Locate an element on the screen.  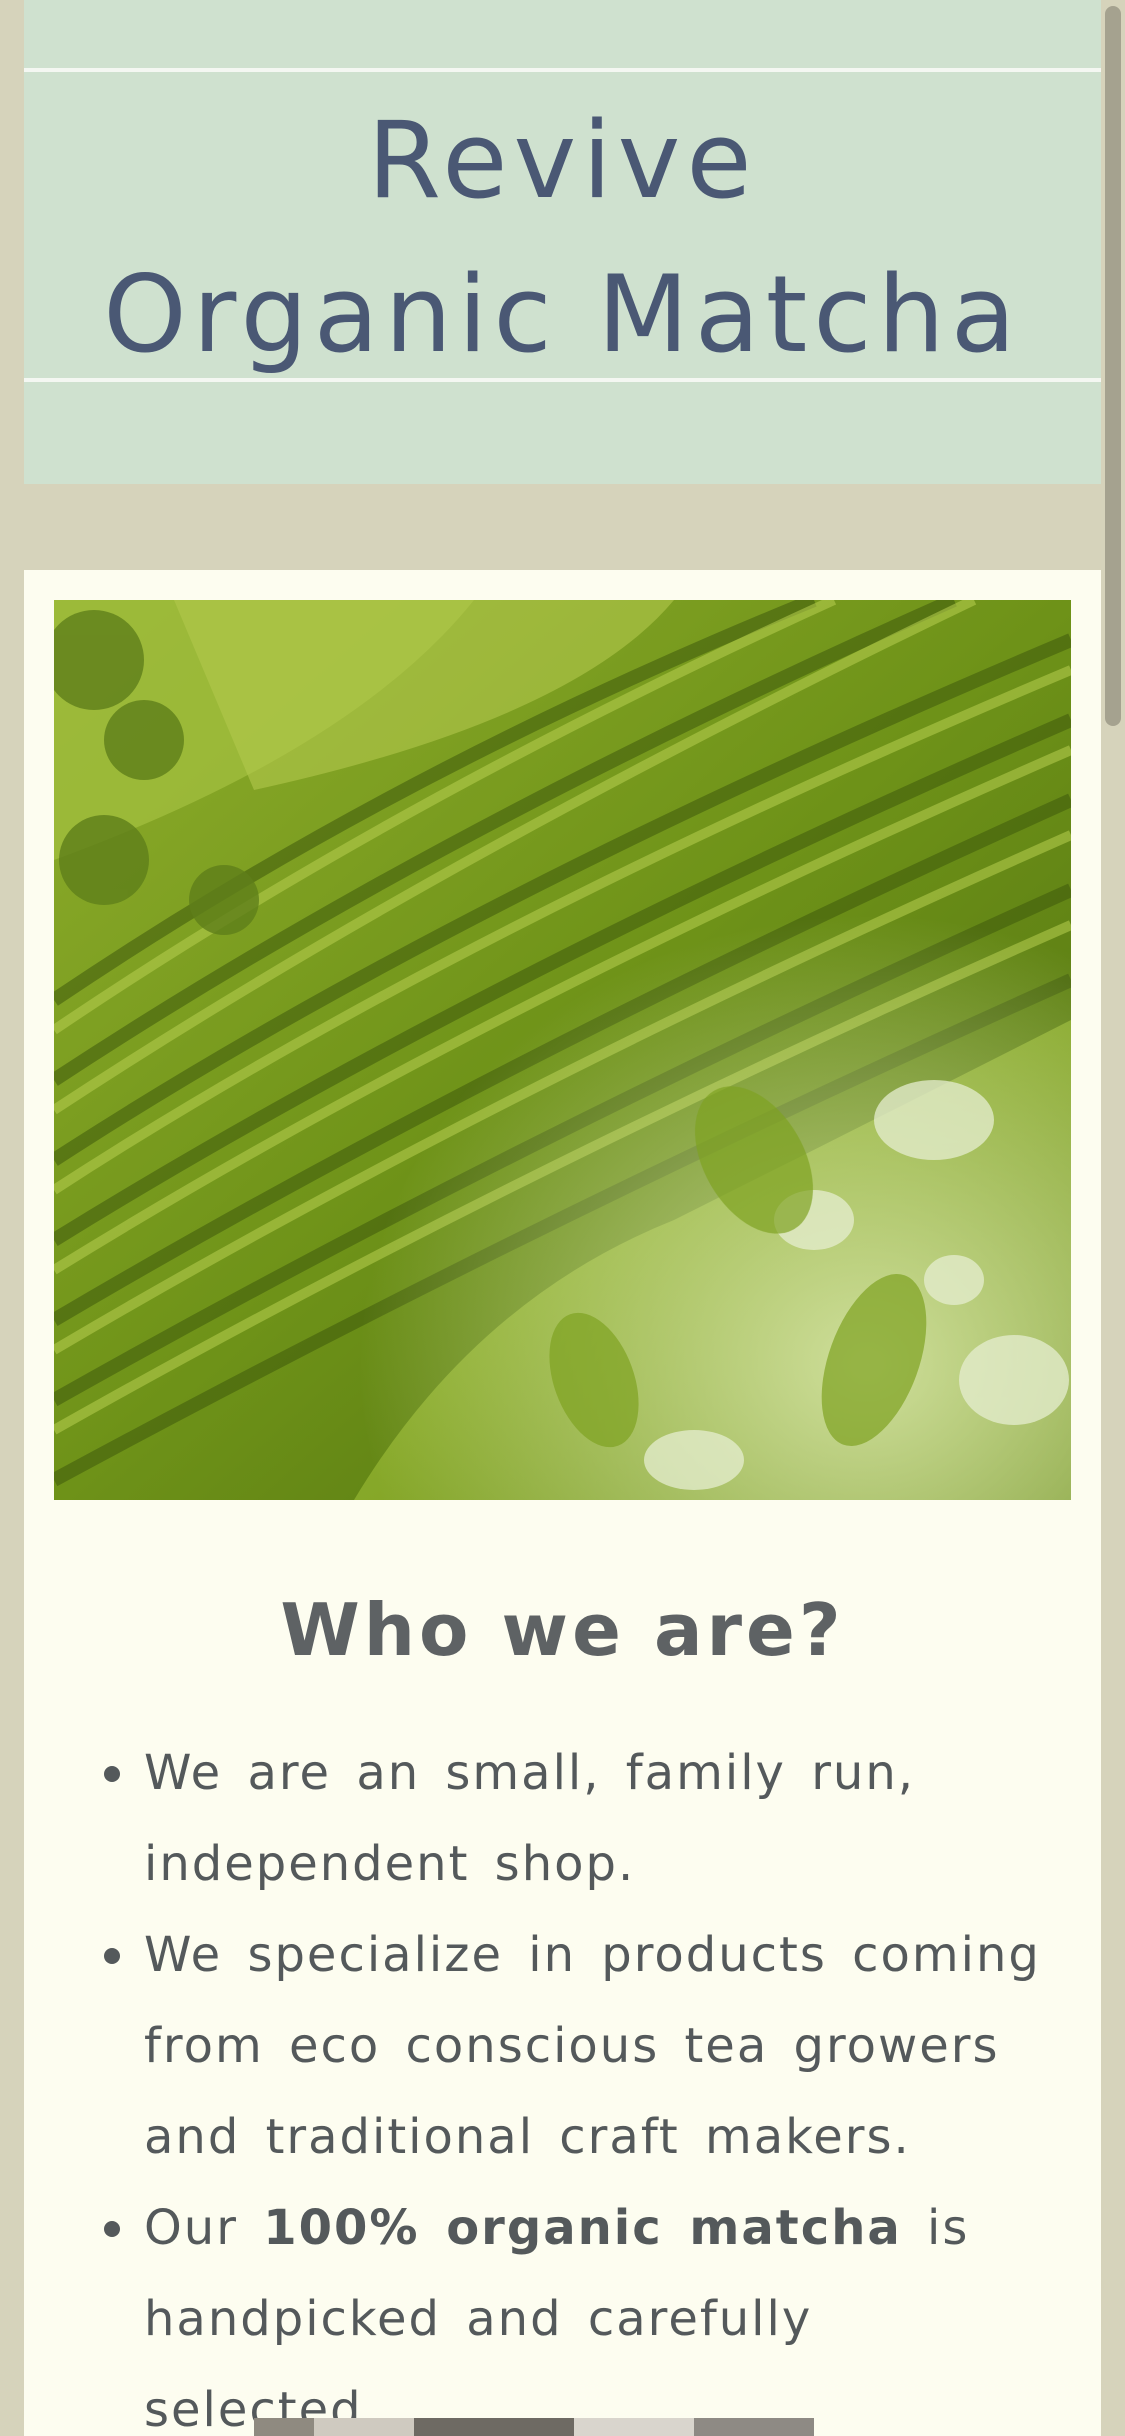
next-image-preview is located at coordinates (534, 2427).